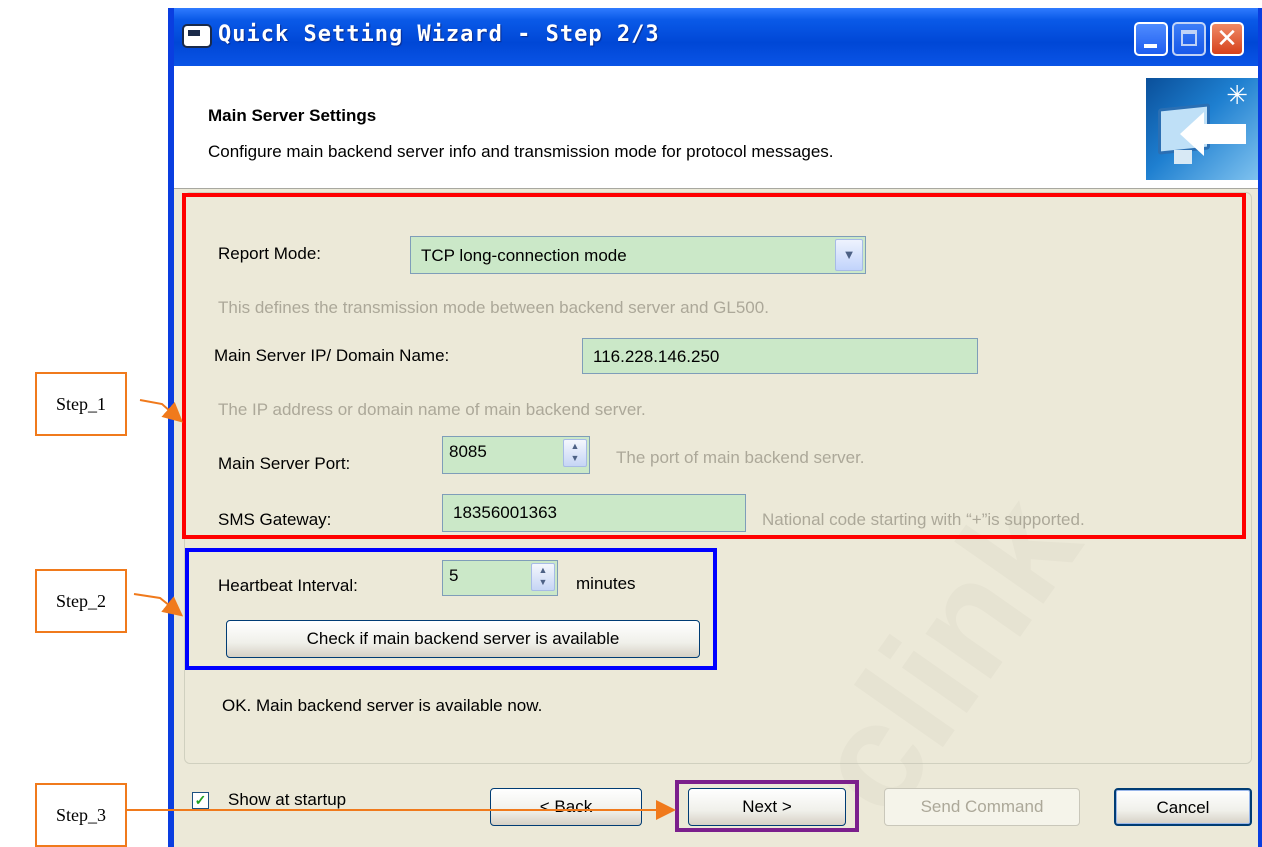 This screenshot has width=1262, height=847. What do you see at coordinates (292, 115) in the screenshot?
I see `page-title: Main Server Settings` at bounding box center [292, 115].